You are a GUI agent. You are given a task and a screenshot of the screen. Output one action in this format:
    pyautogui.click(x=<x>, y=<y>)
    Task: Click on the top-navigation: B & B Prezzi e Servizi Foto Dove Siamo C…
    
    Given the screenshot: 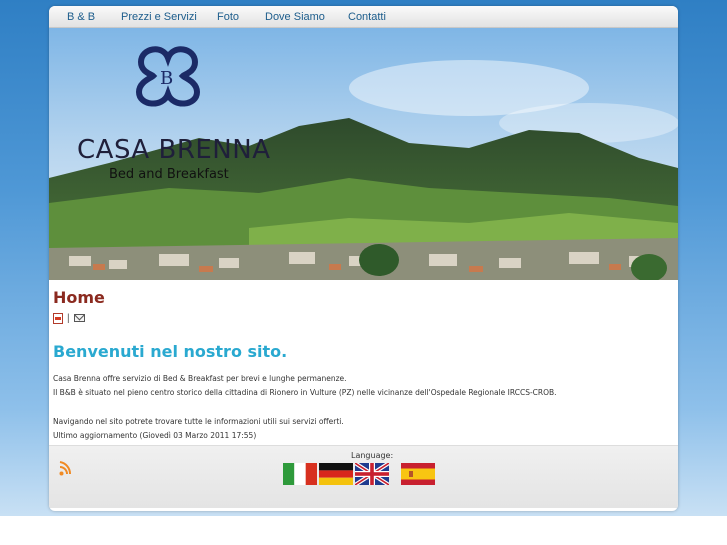 What is the action you would take?
    pyautogui.click(x=363, y=17)
    